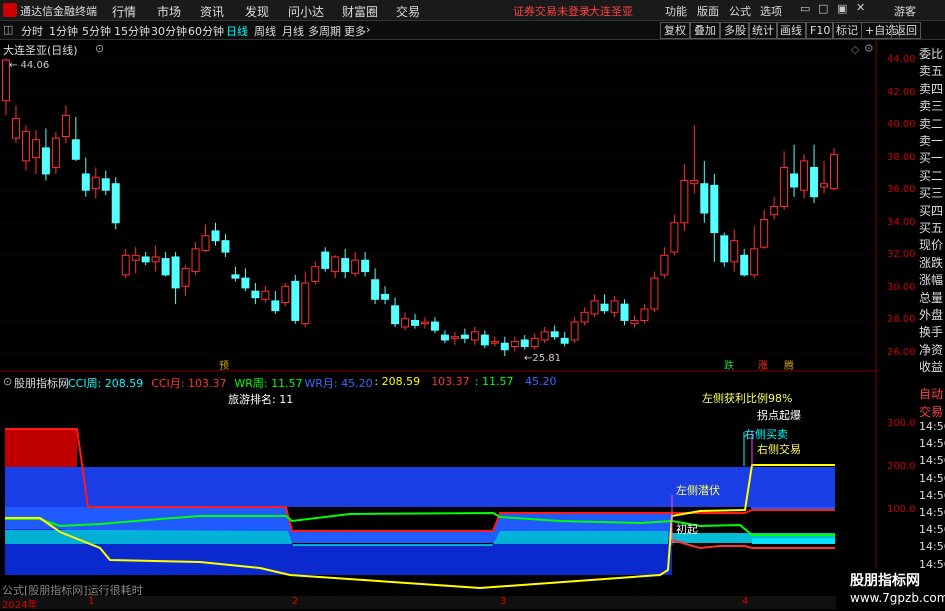  I want to click on auto-trade-label: 交易, so click(931, 411).